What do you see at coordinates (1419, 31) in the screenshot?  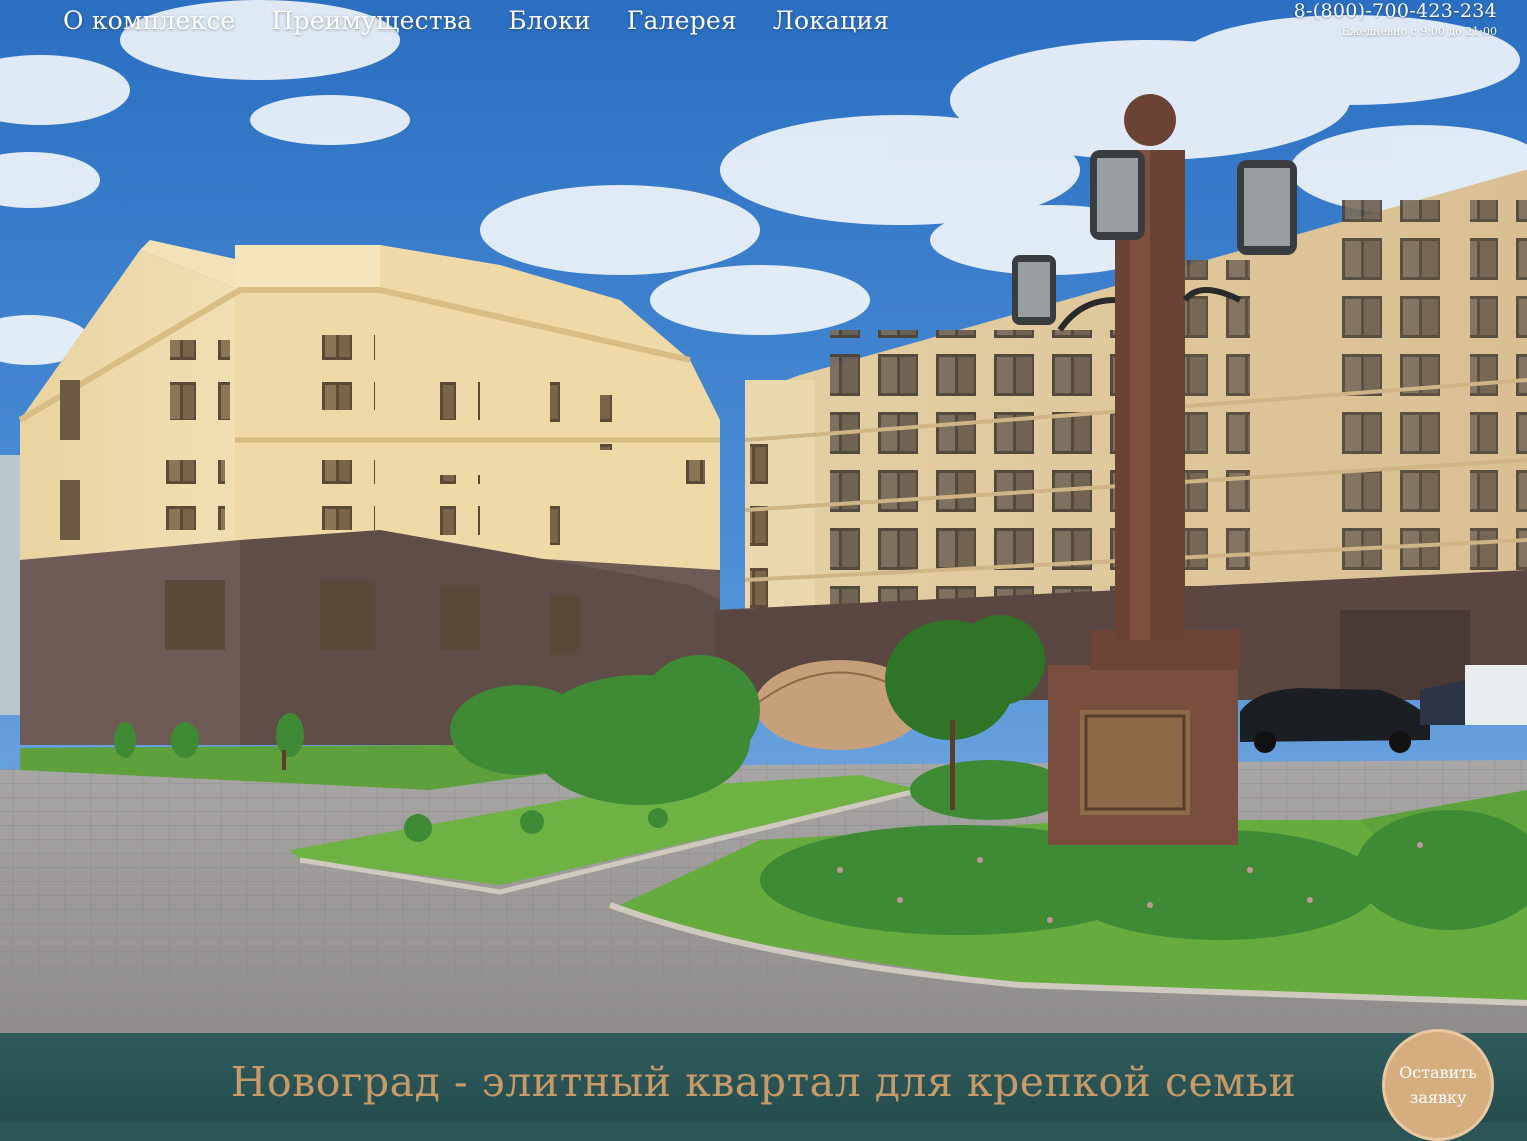 I see `working-hours: Ежедневно с 9:00 до 21:00` at bounding box center [1419, 31].